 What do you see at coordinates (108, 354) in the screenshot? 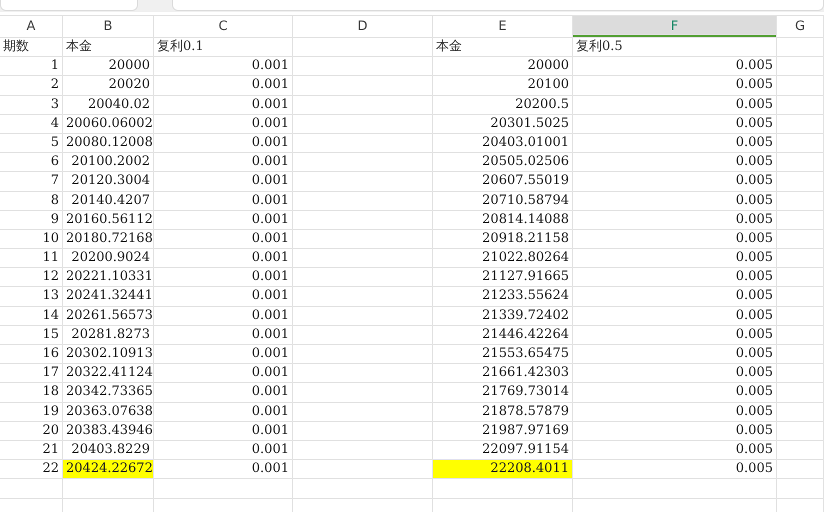
I see `table-cell: 20302.10913` at bounding box center [108, 354].